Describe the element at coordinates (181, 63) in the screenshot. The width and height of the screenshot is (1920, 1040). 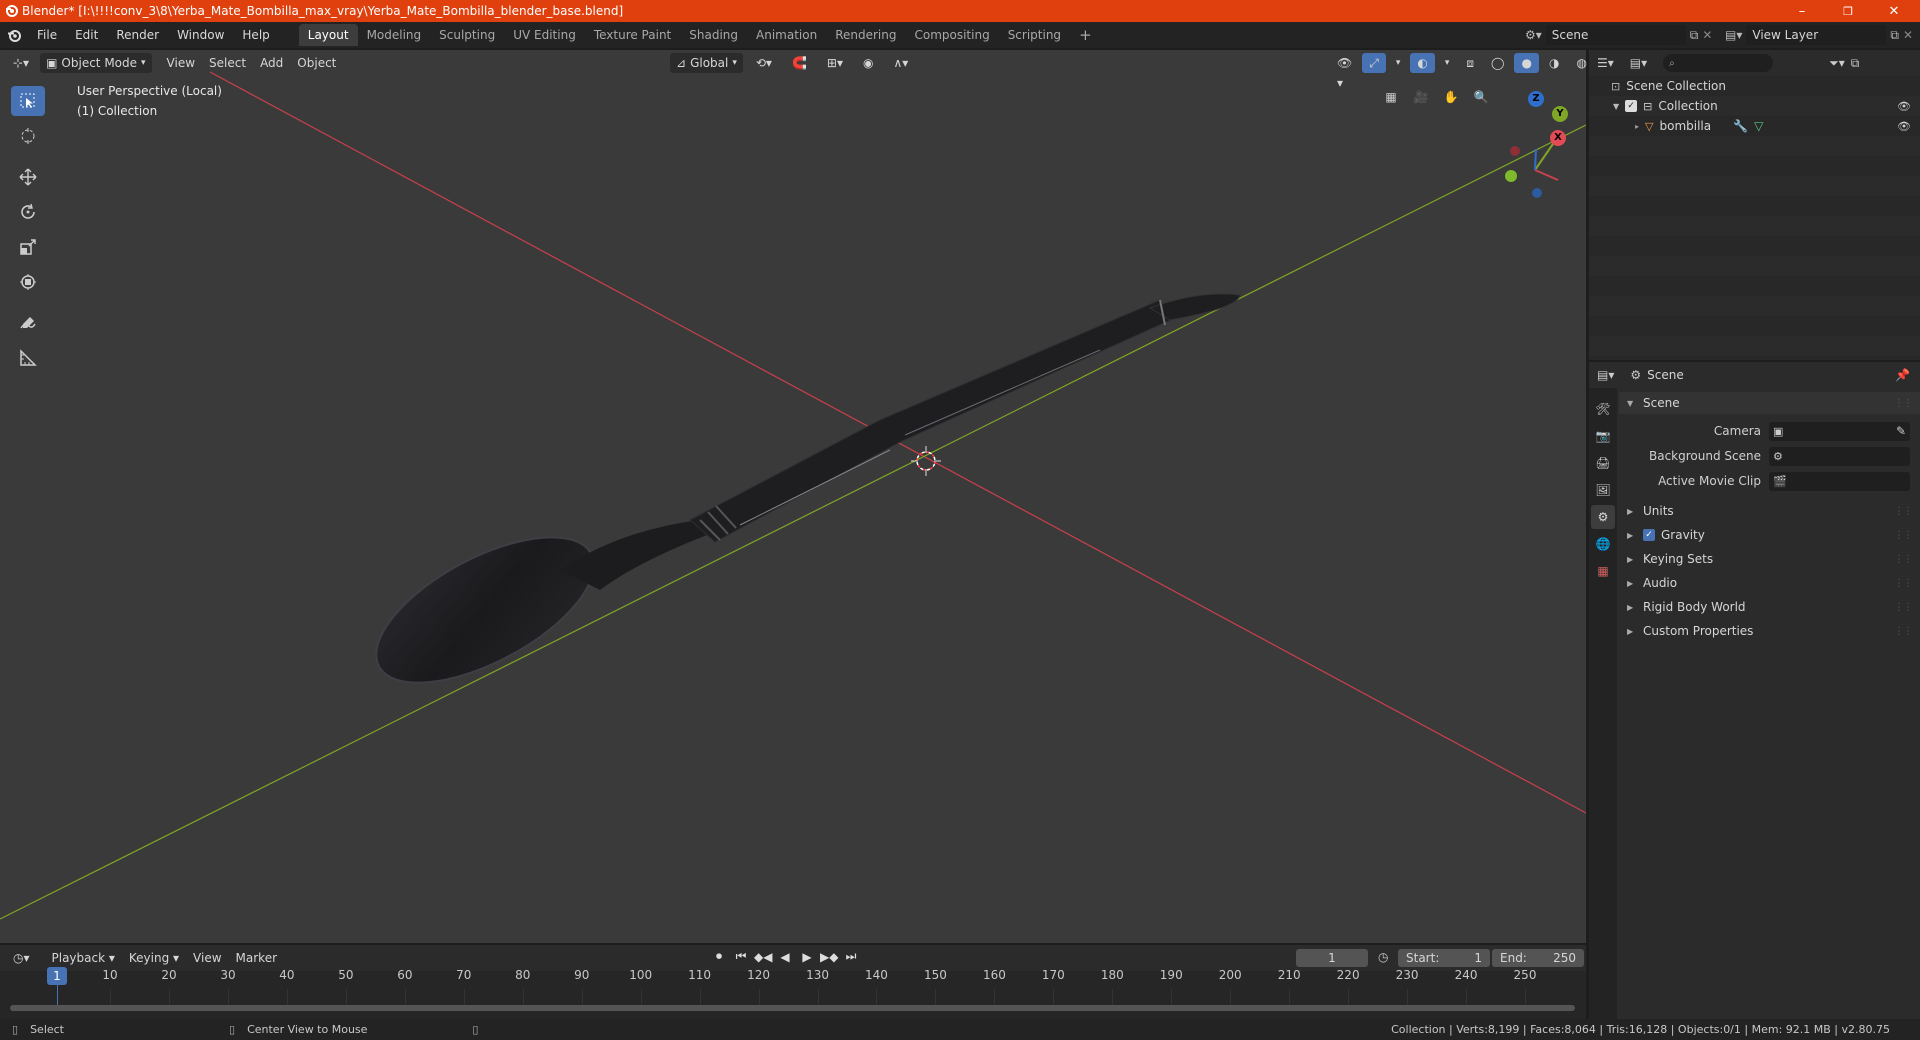
I see `viewport-menu-view: View` at that location.